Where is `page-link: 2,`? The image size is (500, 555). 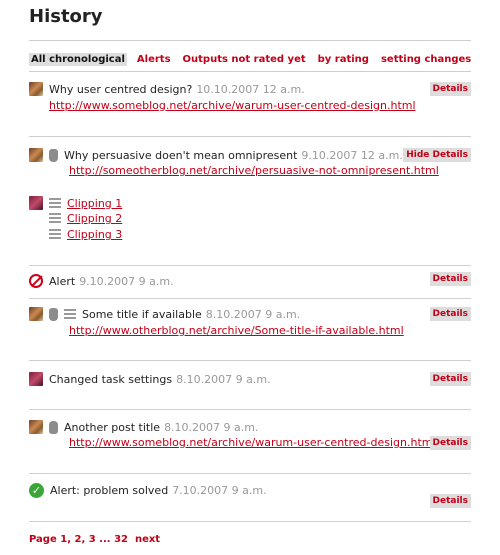
page-link: 2, is located at coordinates (79, 539).